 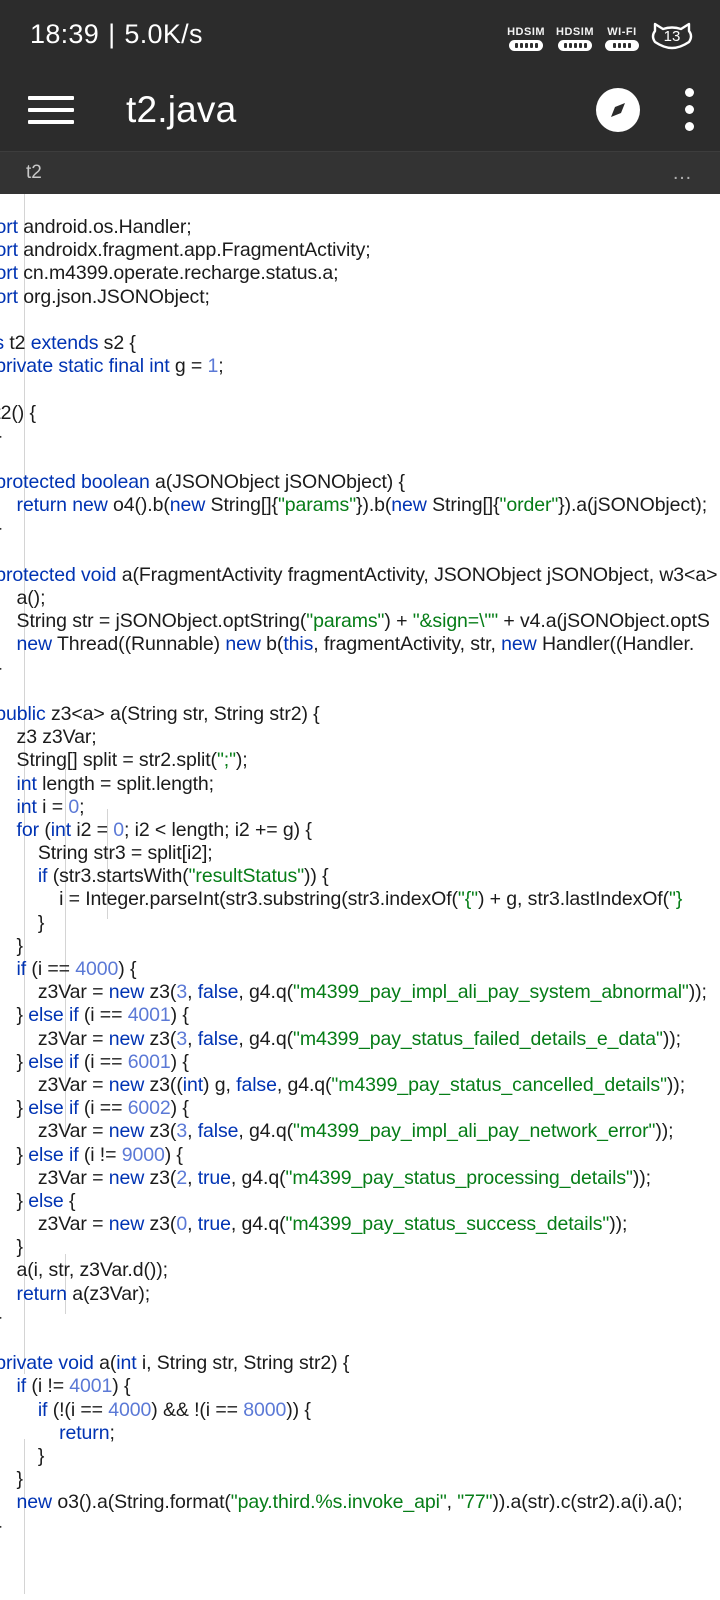 What do you see at coordinates (188, 366) in the screenshot?
I see `code-token: g =` at bounding box center [188, 366].